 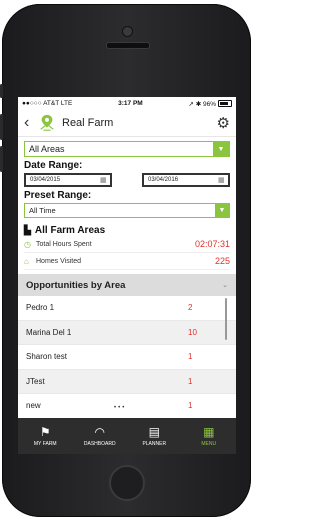 I want to click on tab-label: MY FARM, so click(x=45, y=443).